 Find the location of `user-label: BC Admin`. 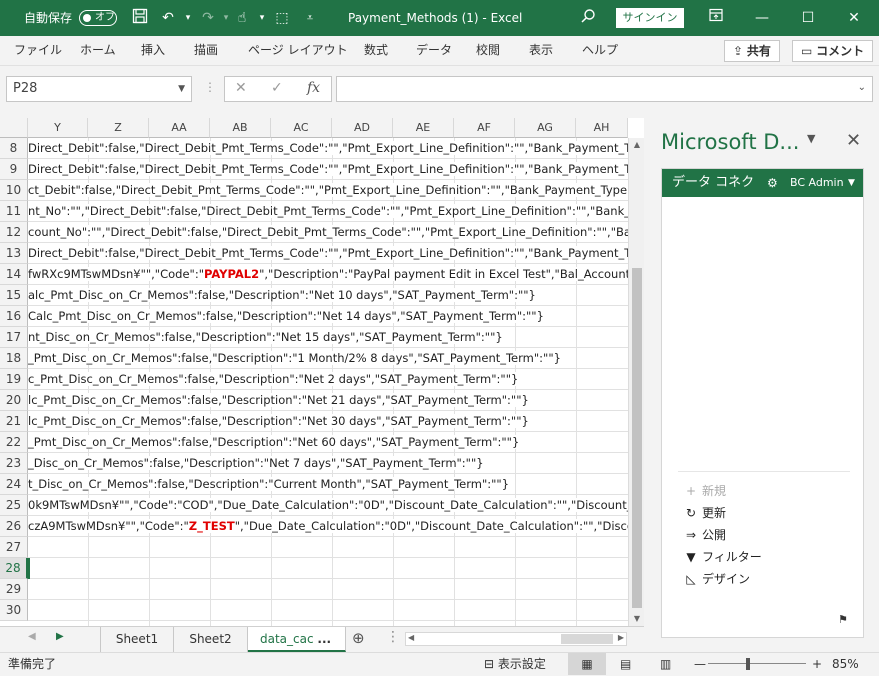

user-label: BC Admin is located at coordinates (817, 183).